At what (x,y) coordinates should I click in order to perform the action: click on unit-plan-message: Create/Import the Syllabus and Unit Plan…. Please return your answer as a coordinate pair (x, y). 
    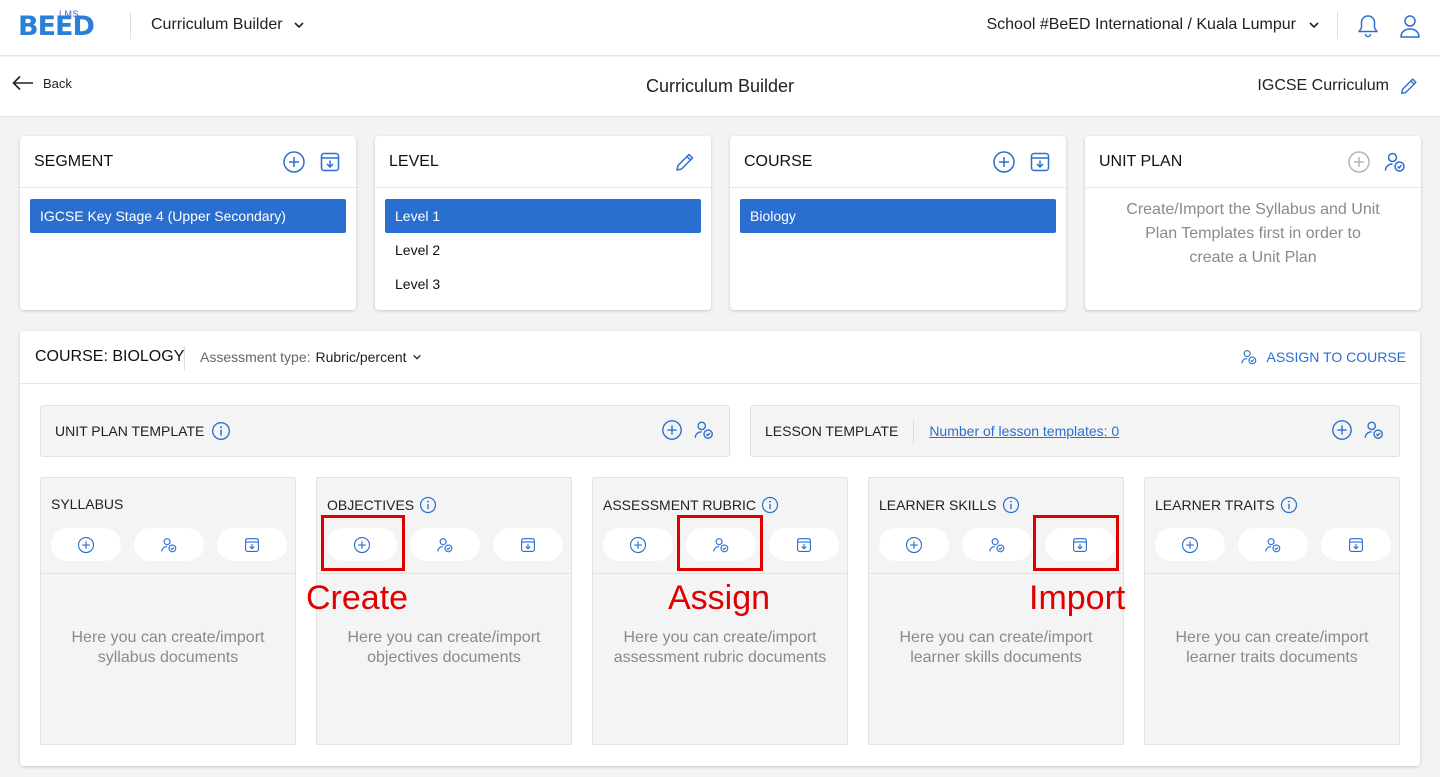
    Looking at the image, I should click on (1253, 233).